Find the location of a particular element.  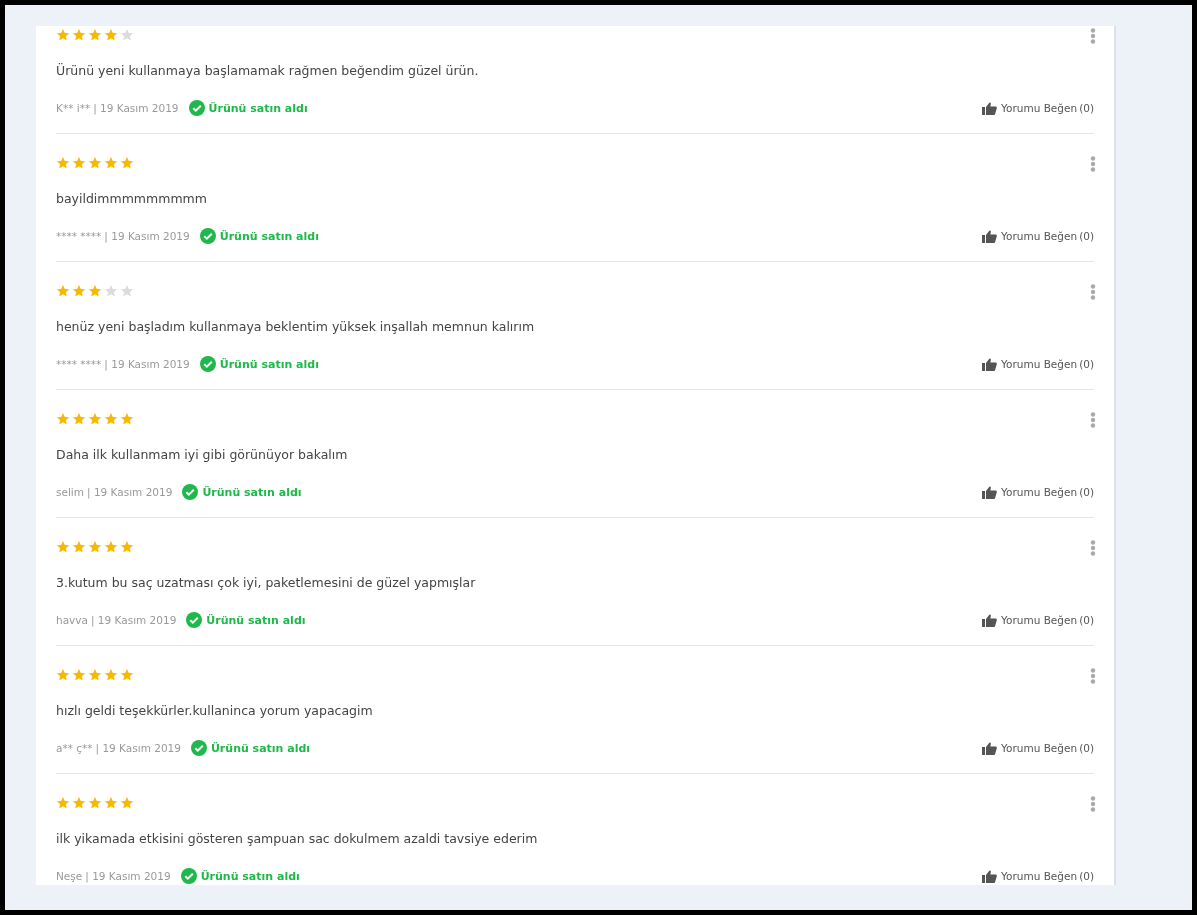

review-text: bayildimmmmmmmmm is located at coordinates (132, 198).